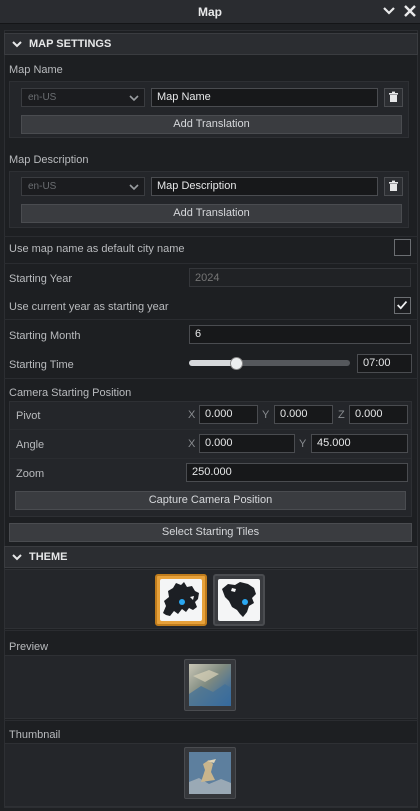 The image size is (420, 811). I want to click on zoom-input: 250.000, so click(297, 472).